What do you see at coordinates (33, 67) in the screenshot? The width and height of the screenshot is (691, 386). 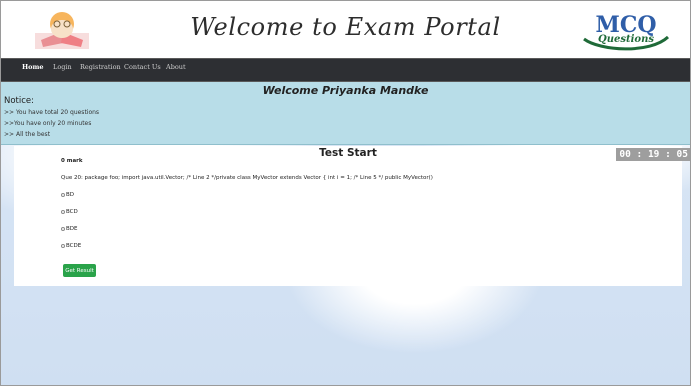 I see `nav-home: Home` at bounding box center [33, 67].